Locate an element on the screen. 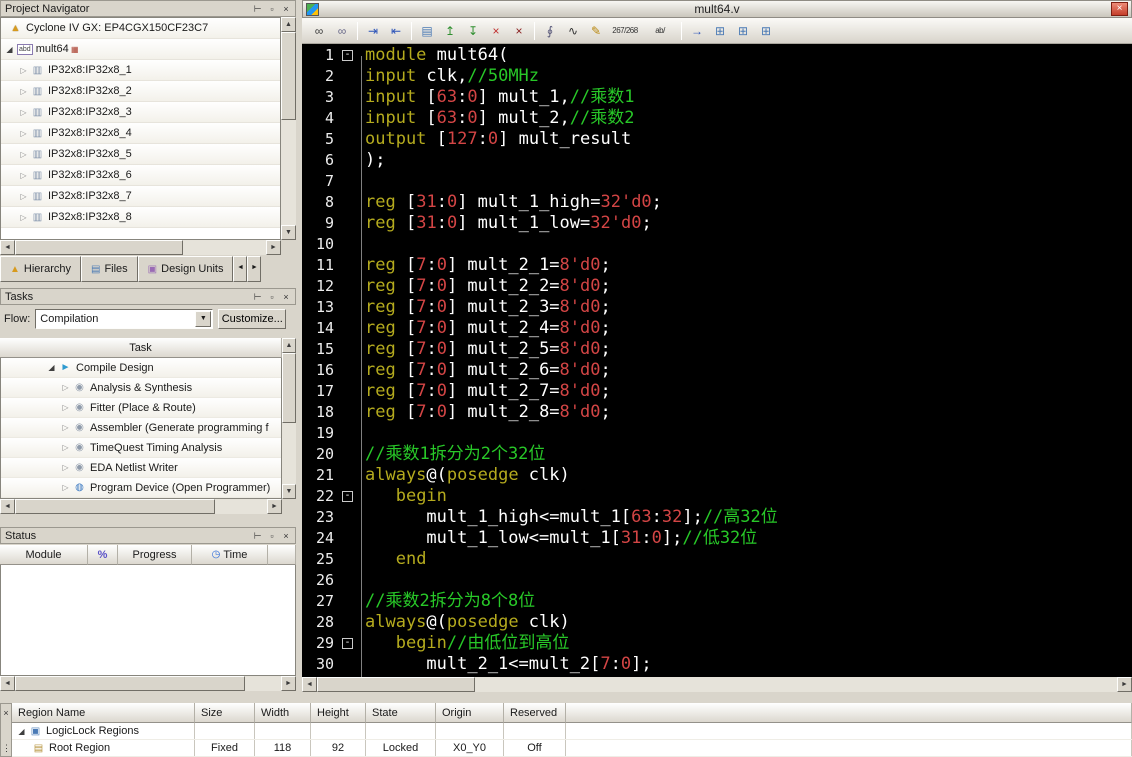  tree-item-ip: ▷ ▥ IP32x8:IP32x8_4 is located at coordinates (140, 133).